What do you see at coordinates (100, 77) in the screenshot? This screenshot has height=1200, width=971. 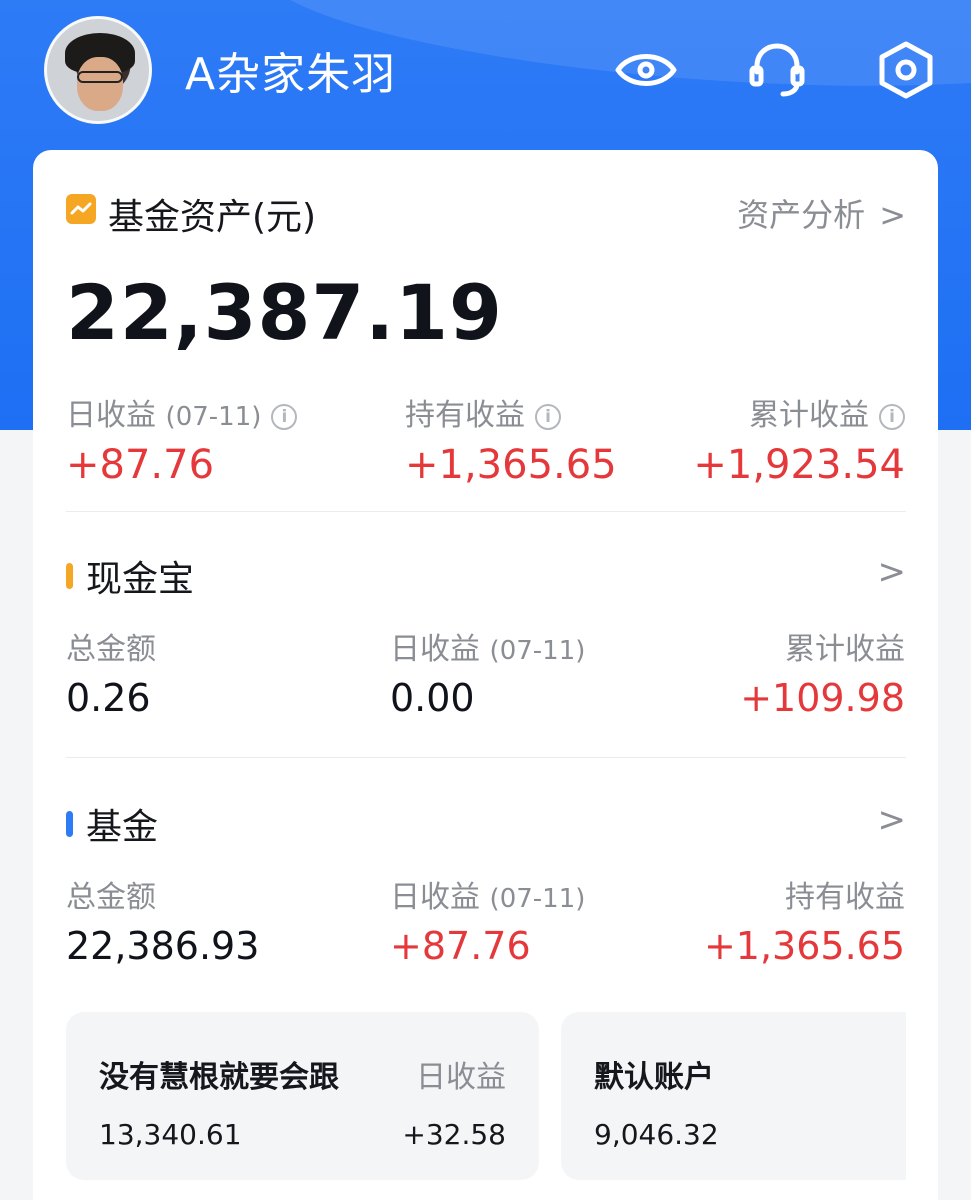 I see `avatar-glasses` at bounding box center [100, 77].